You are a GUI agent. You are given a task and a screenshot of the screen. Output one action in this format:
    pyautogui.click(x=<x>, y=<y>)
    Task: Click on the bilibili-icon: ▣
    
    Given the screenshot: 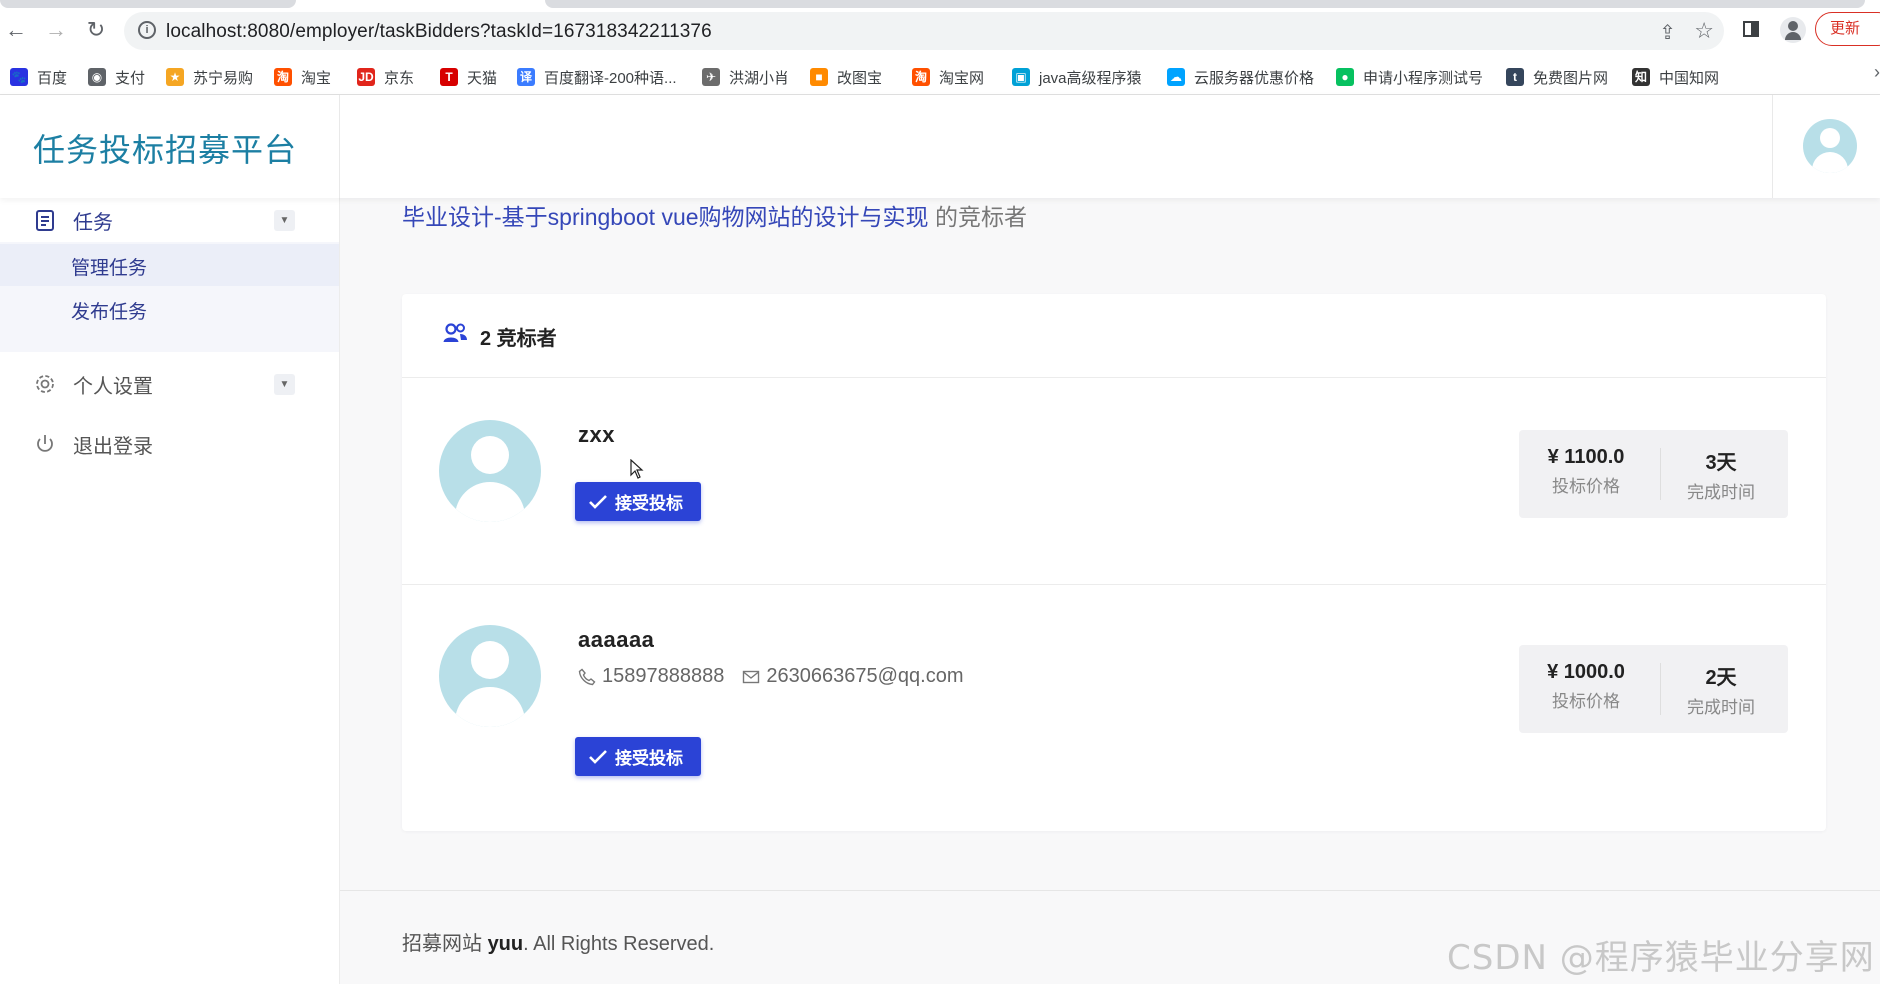 What is the action you would take?
    pyautogui.click(x=1021, y=77)
    